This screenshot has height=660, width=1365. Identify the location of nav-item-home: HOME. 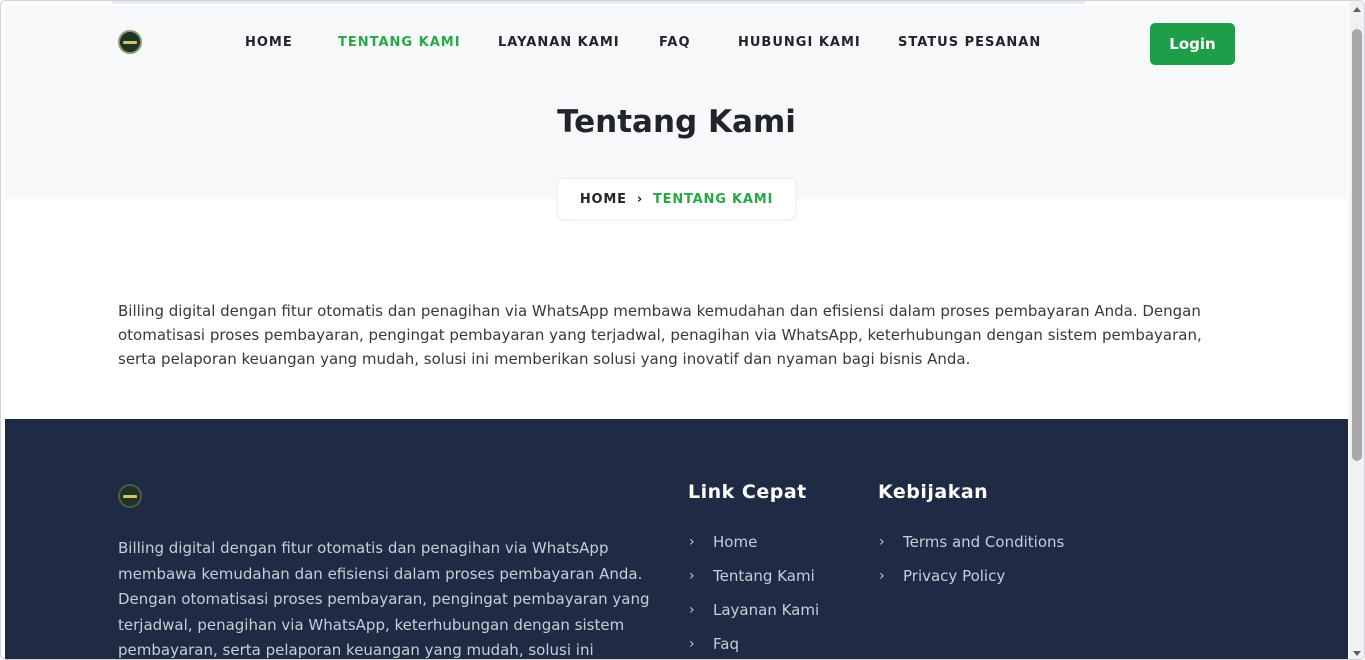
(269, 42).